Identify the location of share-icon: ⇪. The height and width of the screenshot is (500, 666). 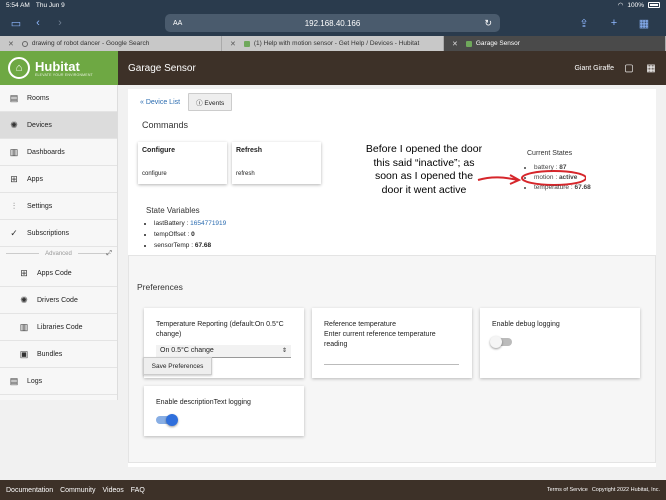
(584, 23).